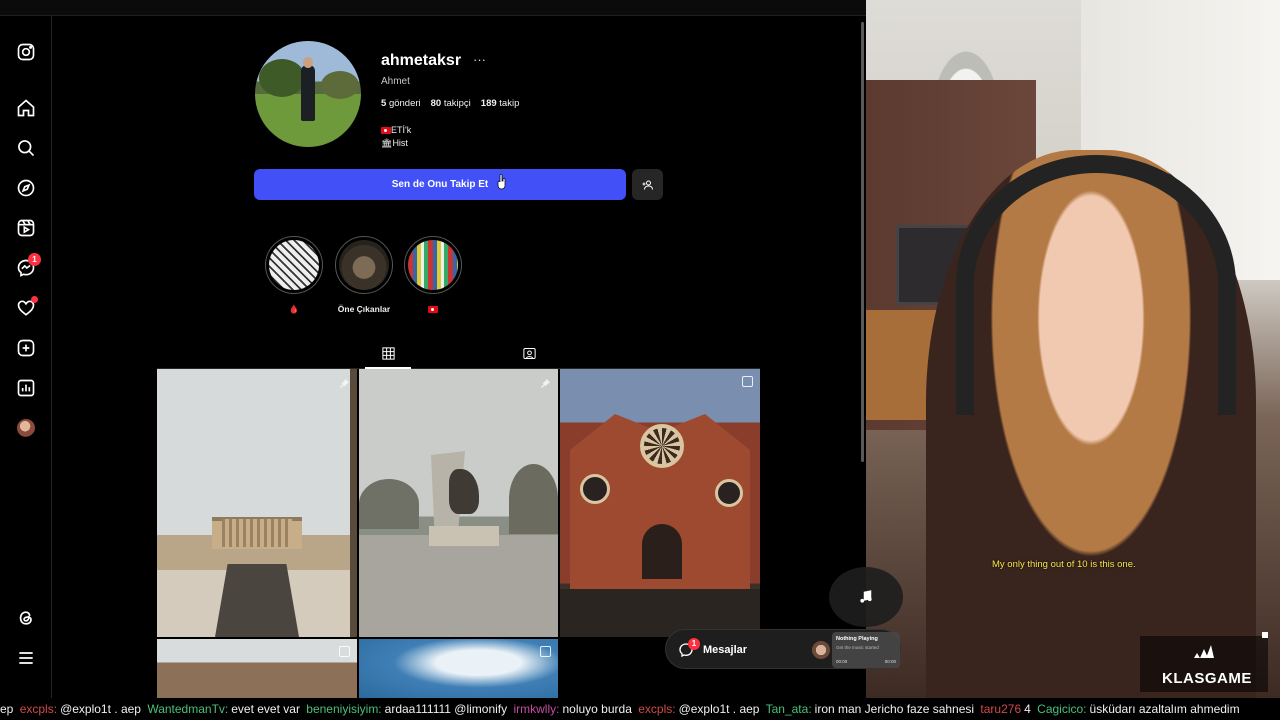 The width and height of the screenshot is (1280, 720). Describe the element at coordinates (364, 309) in the screenshot. I see `highlight-label: Öne Çıkanlar` at that location.